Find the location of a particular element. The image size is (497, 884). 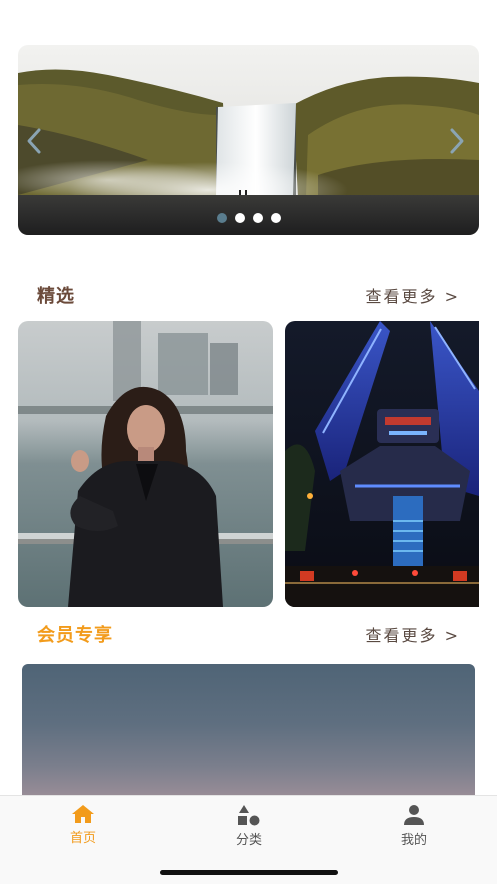

tab-bar: 首页 分类 我的 is located at coordinates (248, 839).